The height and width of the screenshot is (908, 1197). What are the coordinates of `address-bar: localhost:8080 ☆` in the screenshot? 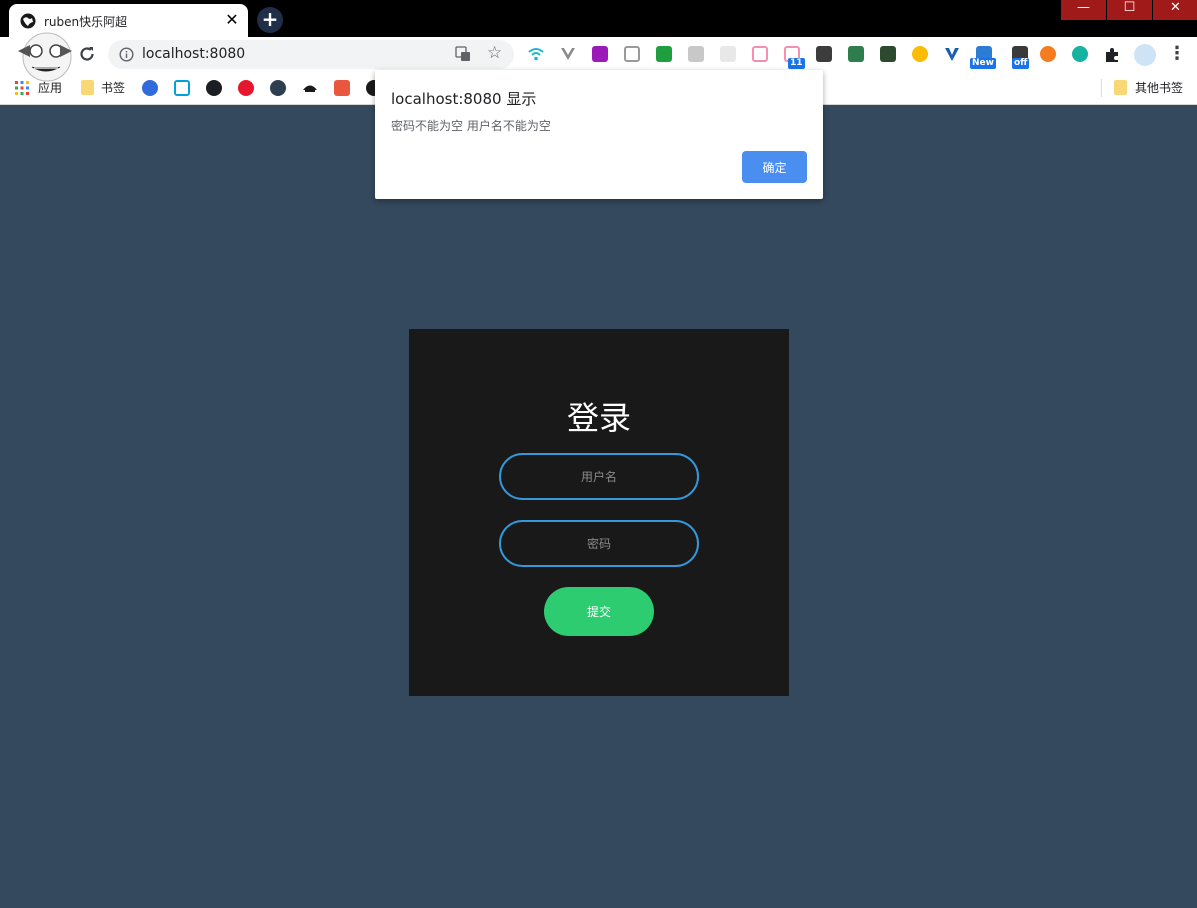 It's located at (311, 54).